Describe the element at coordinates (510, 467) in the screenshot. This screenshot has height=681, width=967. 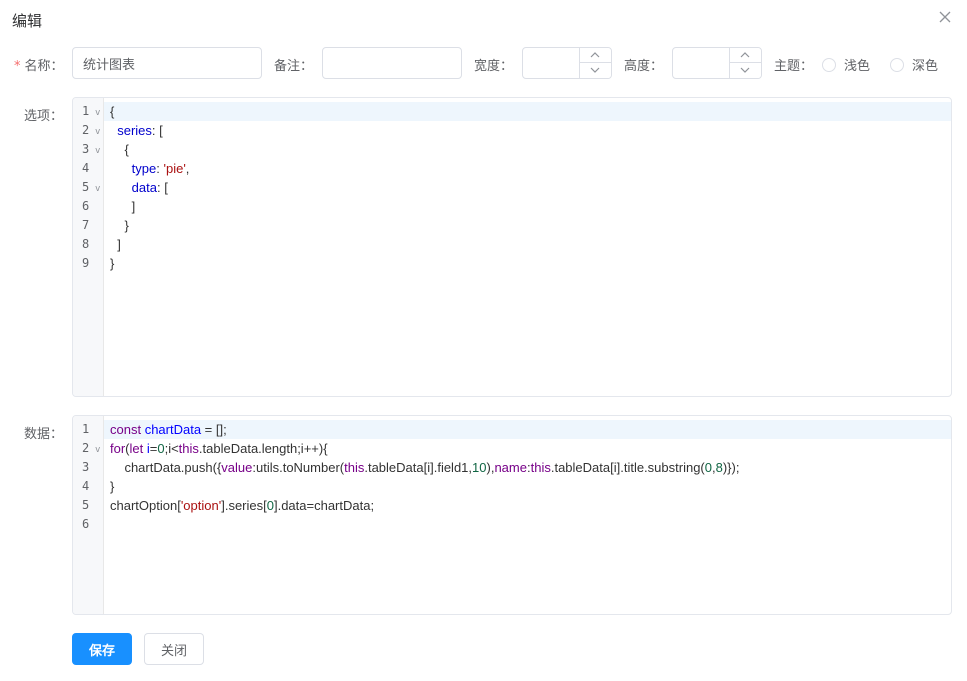
I see `code-token: name` at that location.